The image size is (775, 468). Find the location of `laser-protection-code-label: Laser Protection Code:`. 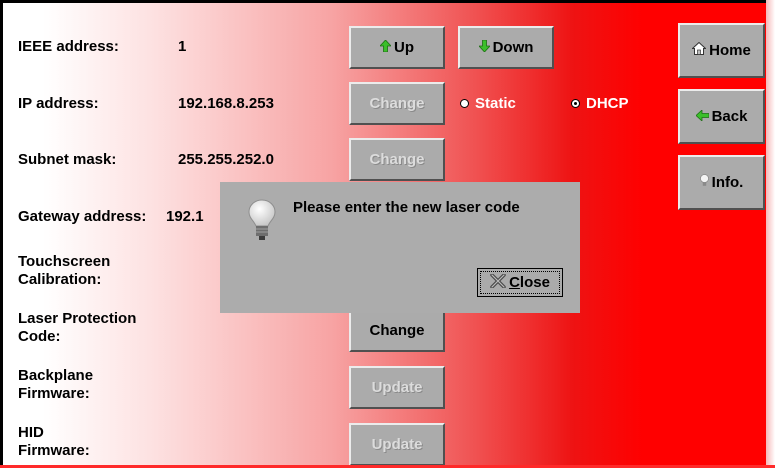

laser-protection-code-label: Laser Protection Code: is located at coordinates (77, 327).